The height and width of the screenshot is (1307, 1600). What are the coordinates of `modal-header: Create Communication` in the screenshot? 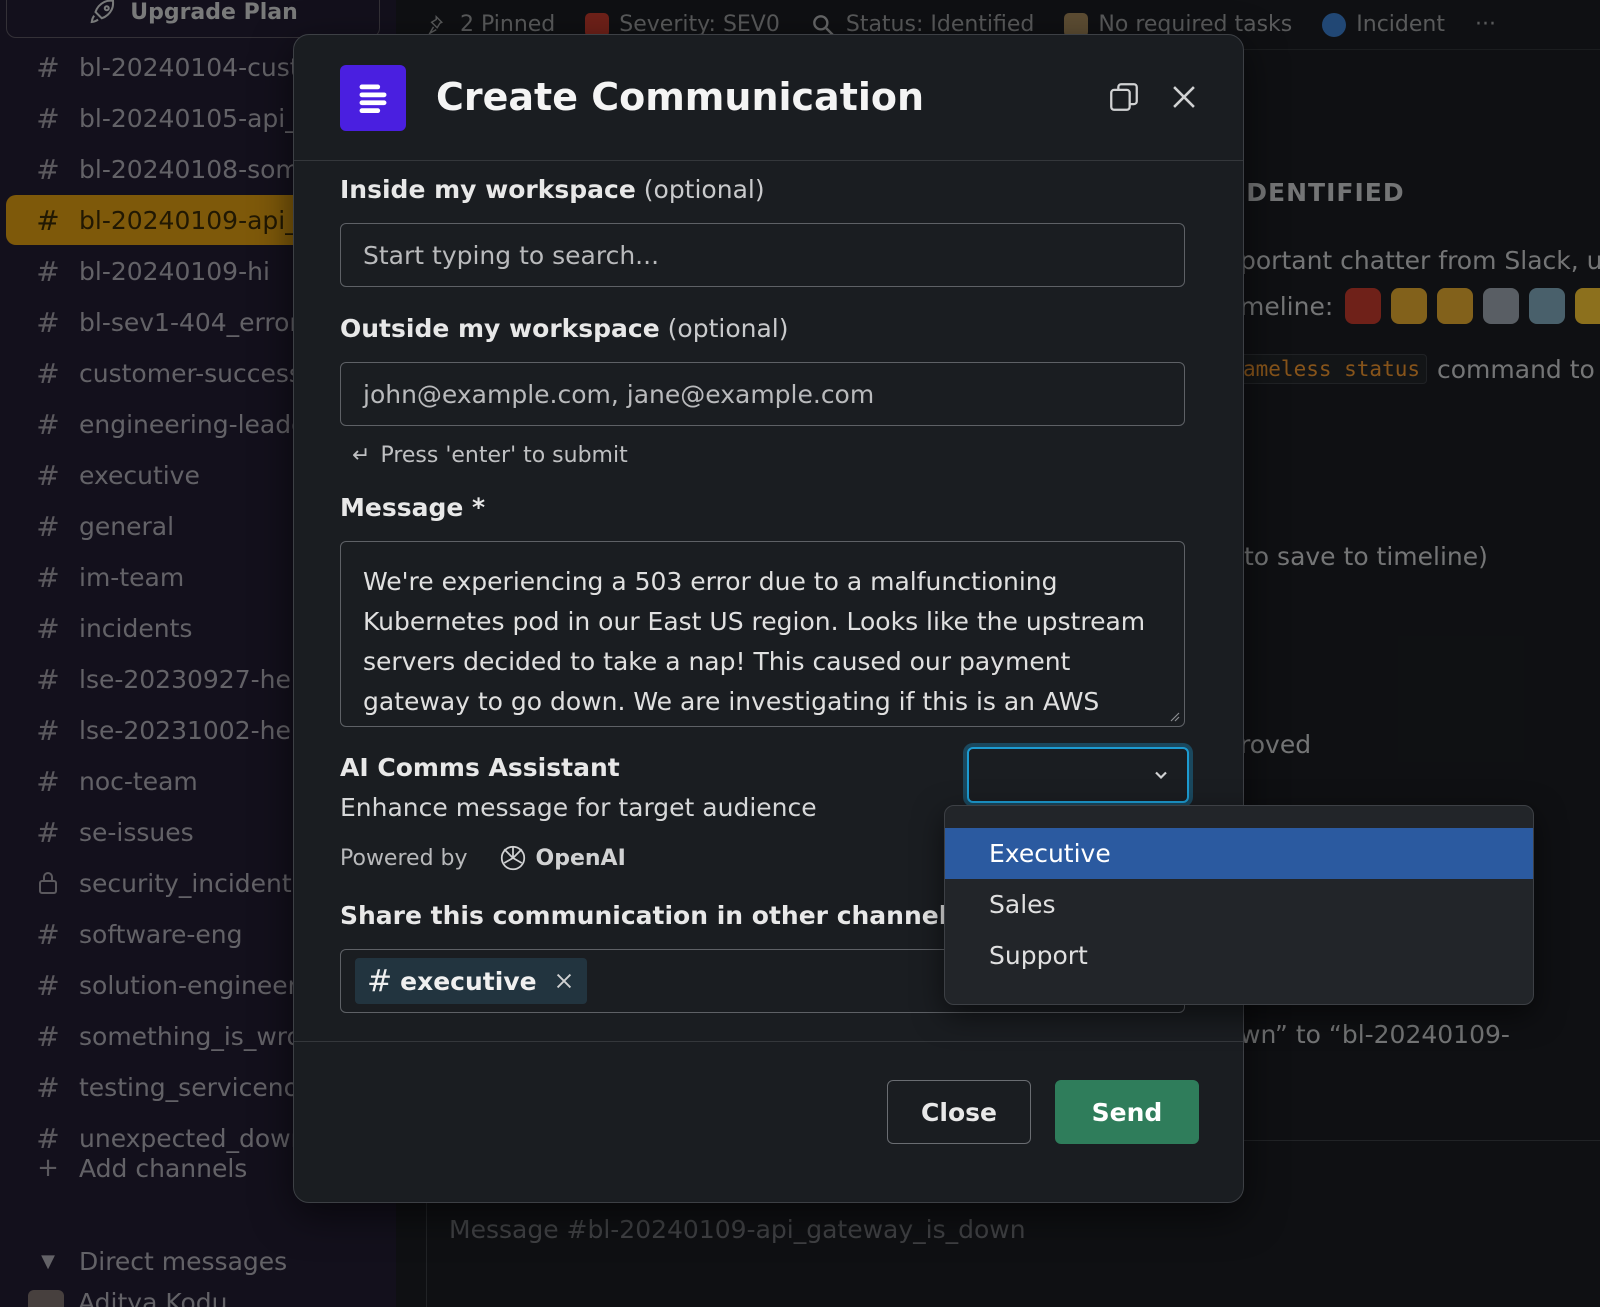 It's located at (768, 98).